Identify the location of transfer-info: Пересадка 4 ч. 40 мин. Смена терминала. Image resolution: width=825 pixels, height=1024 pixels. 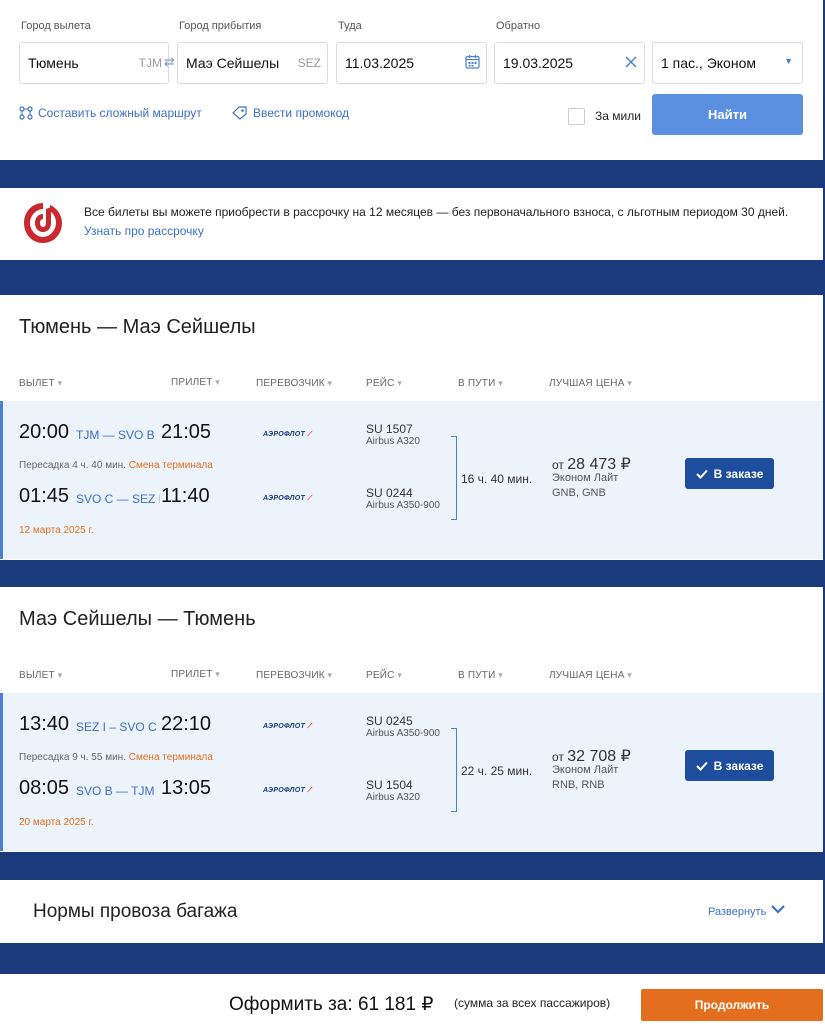
(116, 465).